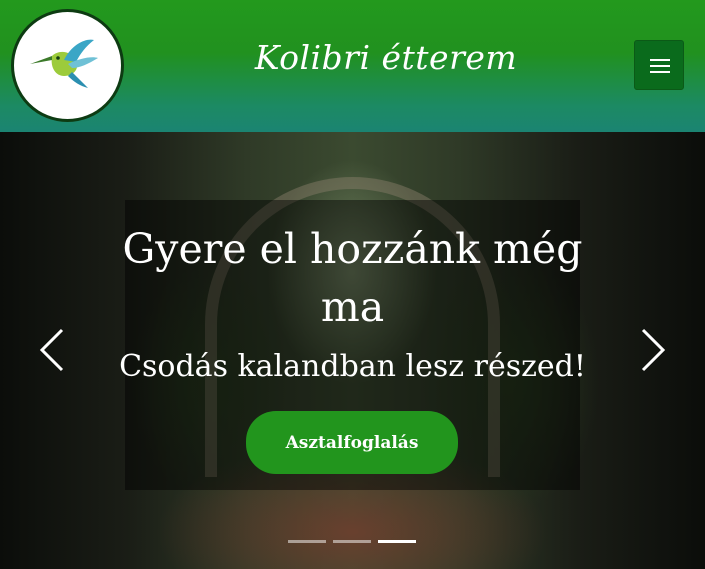 This screenshot has height=569, width=705. Describe the element at coordinates (352, 442) in the screenshot. I see `reservation-button: Asztalfoglalás` at that location.